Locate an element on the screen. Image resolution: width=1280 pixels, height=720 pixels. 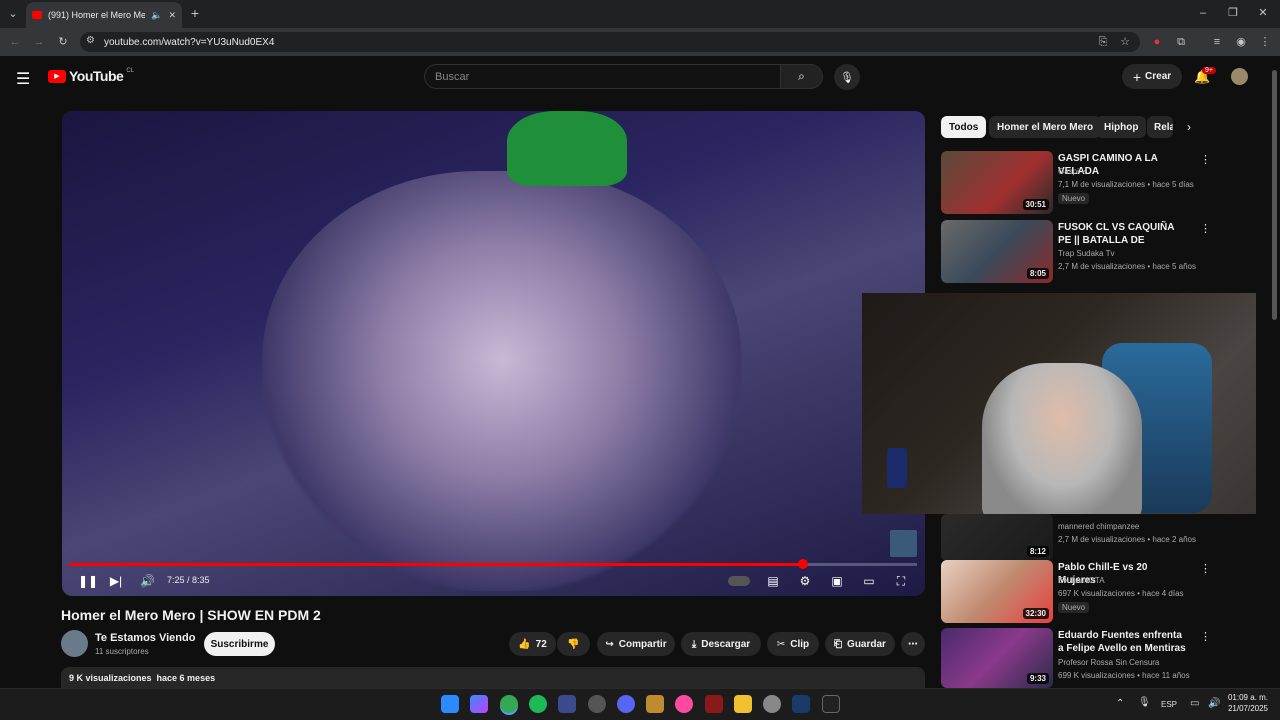
chrome-icon is located at coordinates (509, 704).